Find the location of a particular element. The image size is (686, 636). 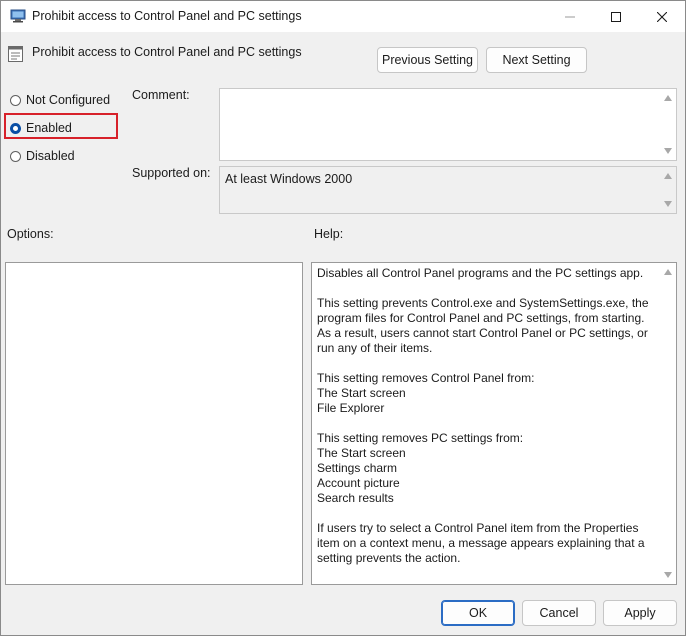

minimize-icon is located at coordinates (570, 16).